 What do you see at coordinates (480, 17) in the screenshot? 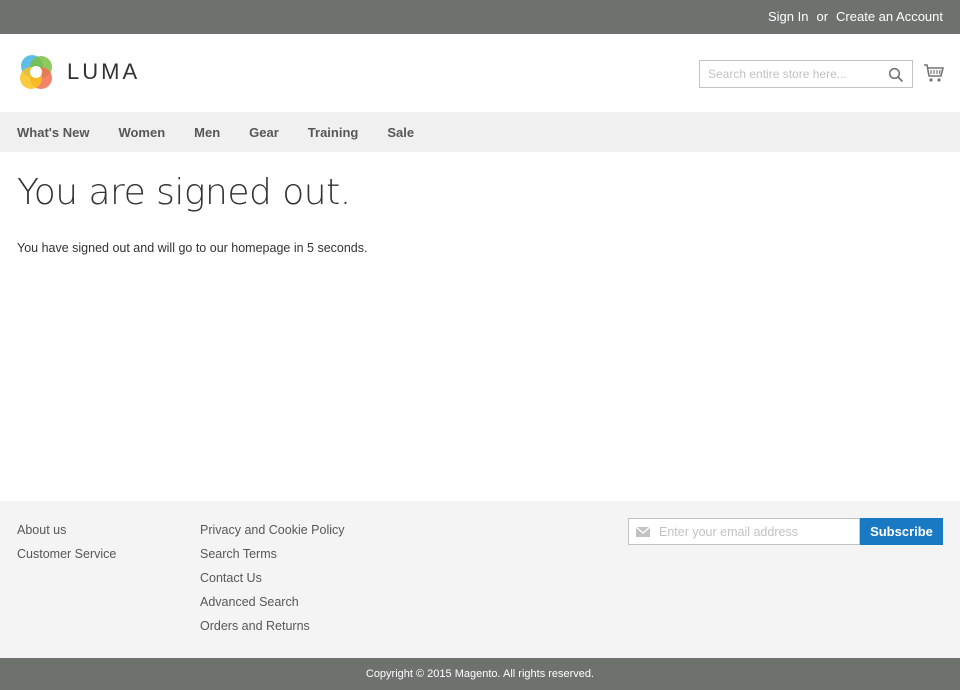
I see `top-bar: Sign In or Create an Account` at bounding box center [480, 17].